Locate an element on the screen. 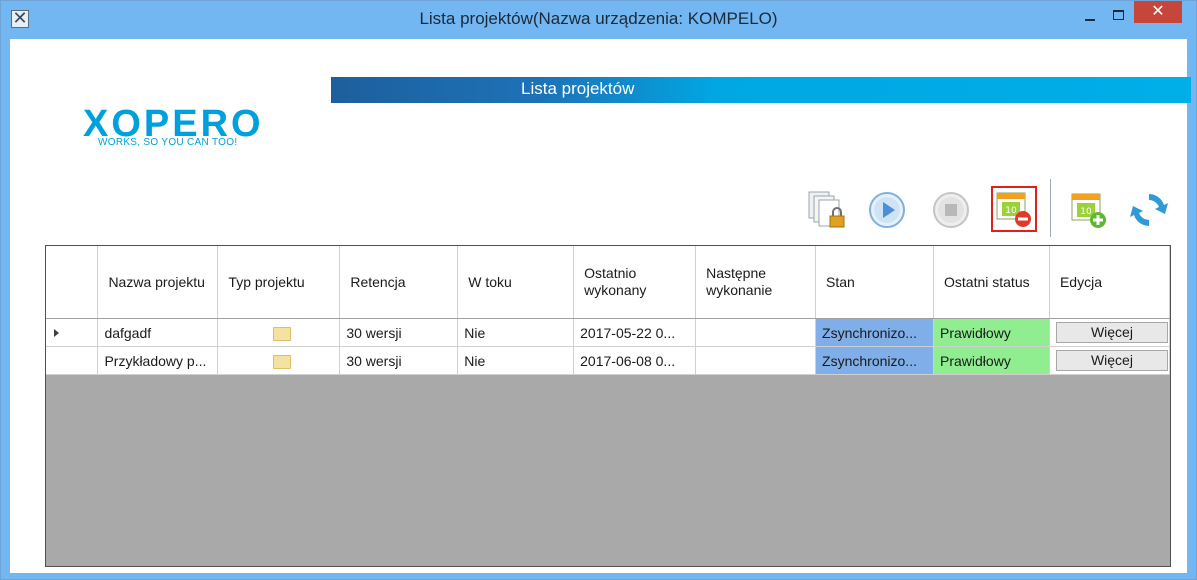 The image size is (1197, 580). cell-name: dafgadf is located at coordinates (158, 332).